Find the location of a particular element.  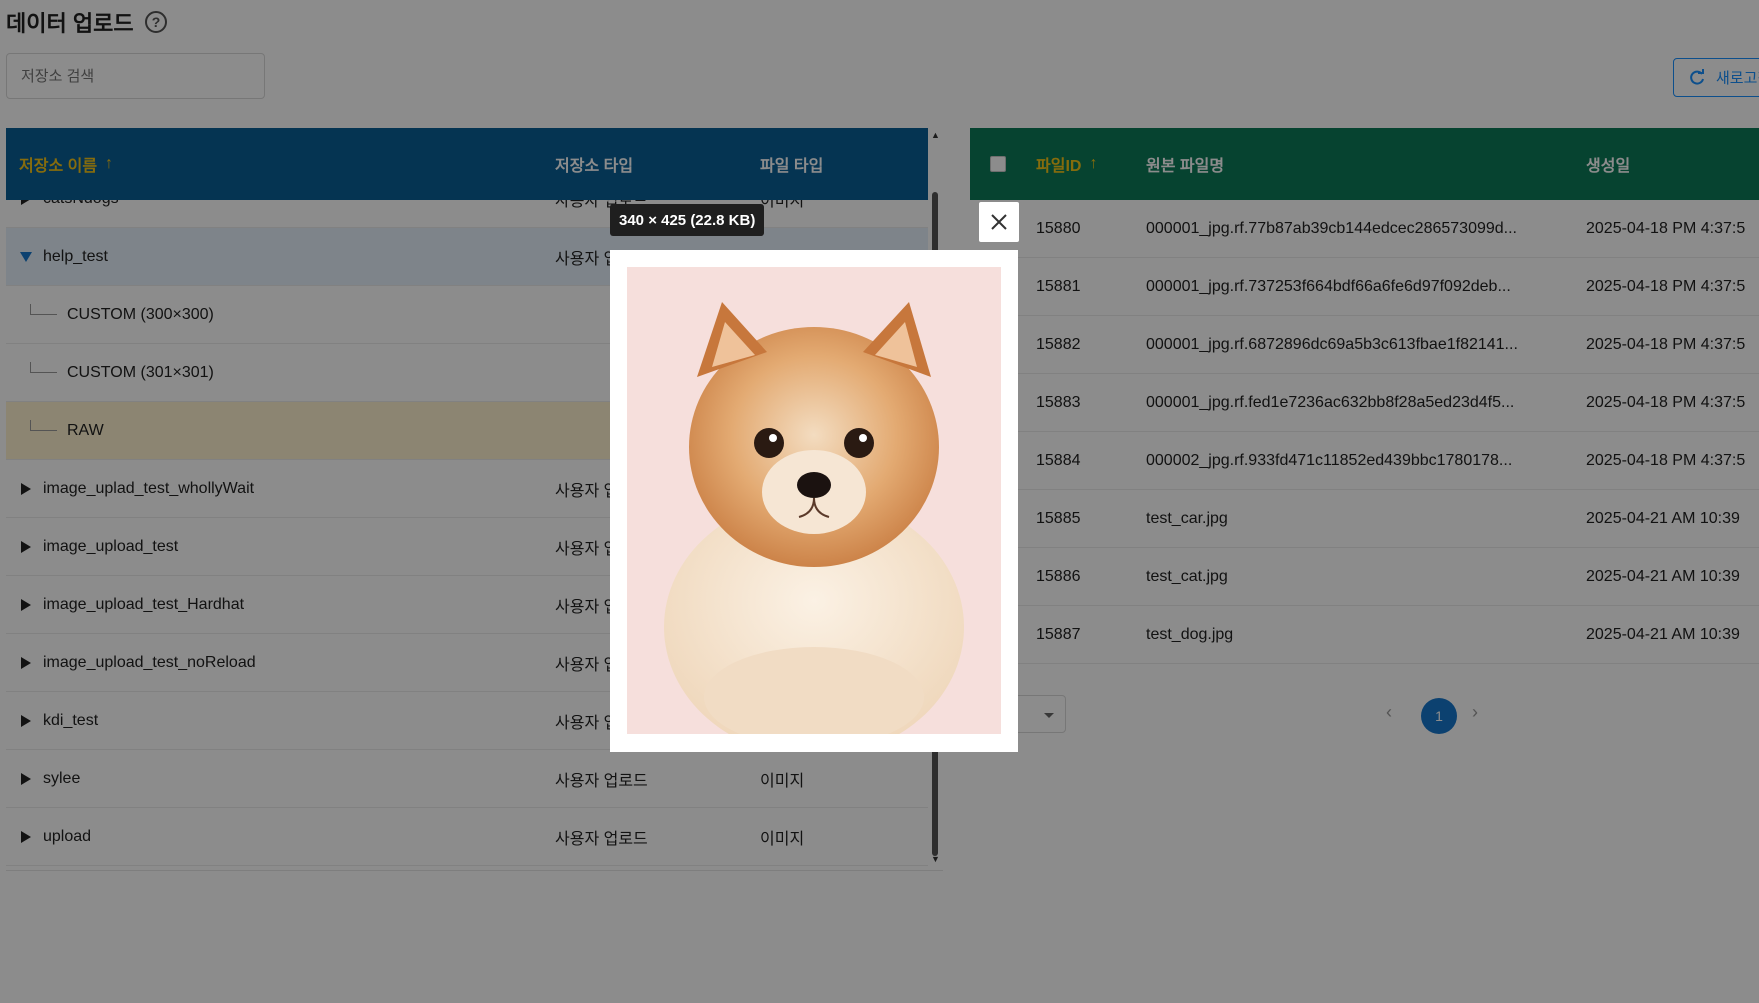

image-preview-modal is located at coordinates (814, 501).